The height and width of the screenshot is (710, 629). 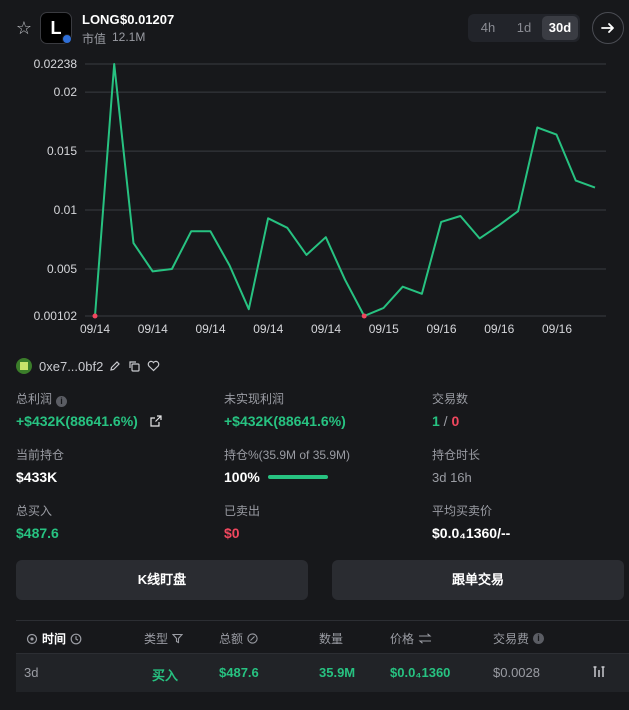 What do you see at coordinates (129, 37) in the screenshot?
I see `market-cap-value: 12.1M` at bounding box center [129, 37].